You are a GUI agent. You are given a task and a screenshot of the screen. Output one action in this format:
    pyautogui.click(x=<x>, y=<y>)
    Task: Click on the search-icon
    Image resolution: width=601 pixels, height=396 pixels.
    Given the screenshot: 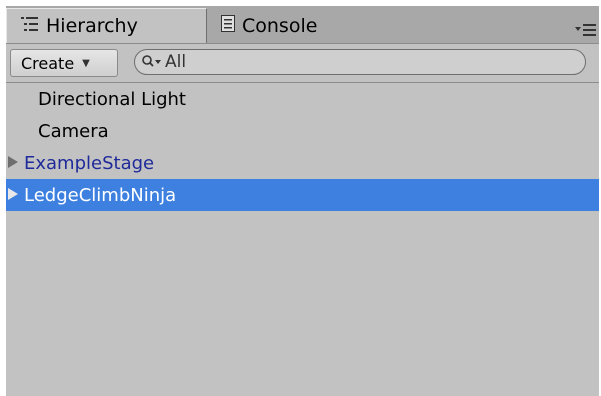 What is the action you would take?
    pyautogui.click(x=152, y=62)
    